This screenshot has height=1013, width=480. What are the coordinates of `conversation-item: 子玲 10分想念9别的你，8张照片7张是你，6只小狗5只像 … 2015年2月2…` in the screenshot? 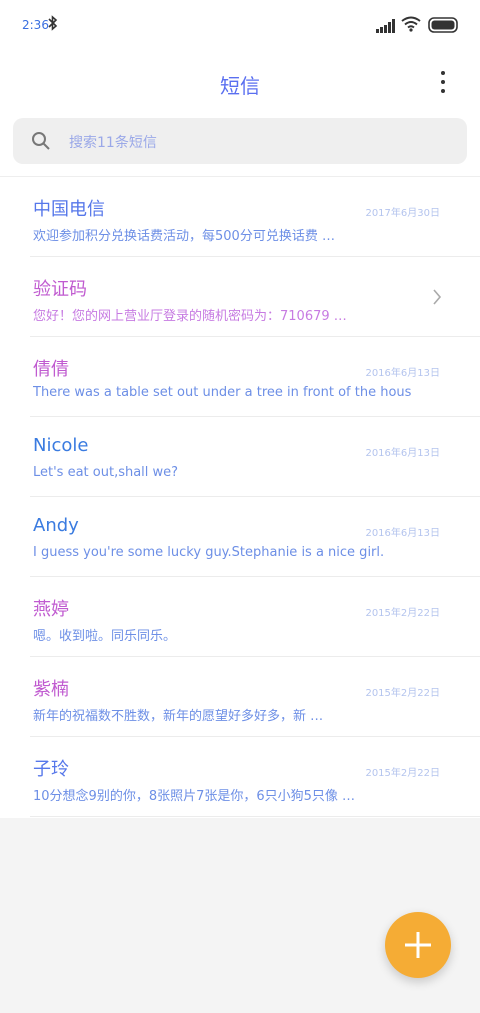 It's located at (255, 777).